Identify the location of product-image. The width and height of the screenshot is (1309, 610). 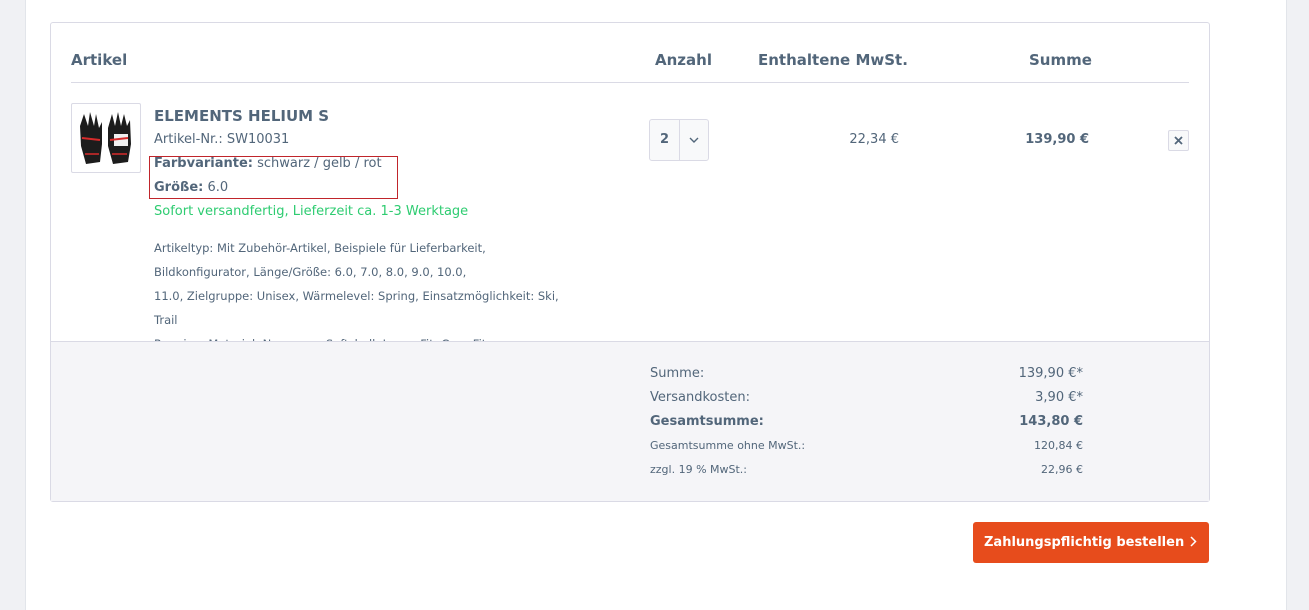
(106, 138).